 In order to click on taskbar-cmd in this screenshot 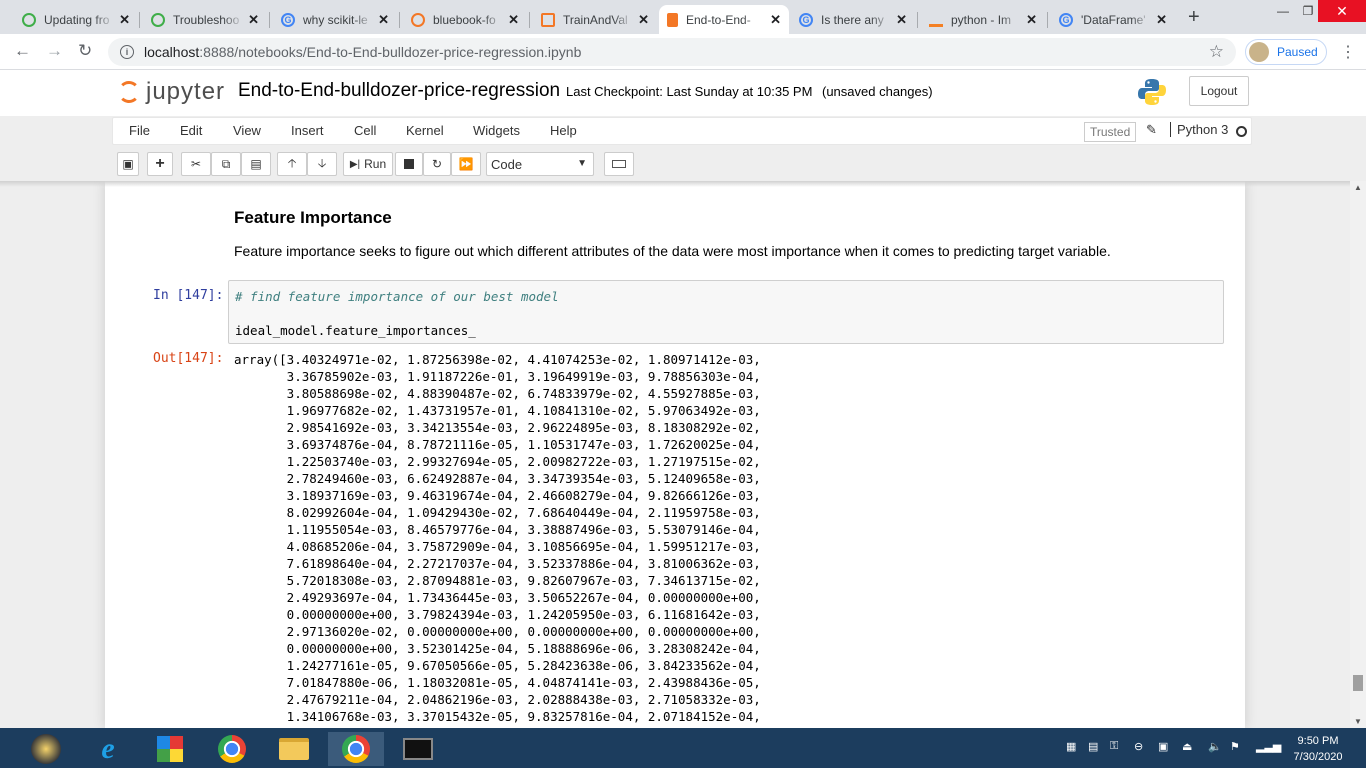, I will do `click(418, 749)`.